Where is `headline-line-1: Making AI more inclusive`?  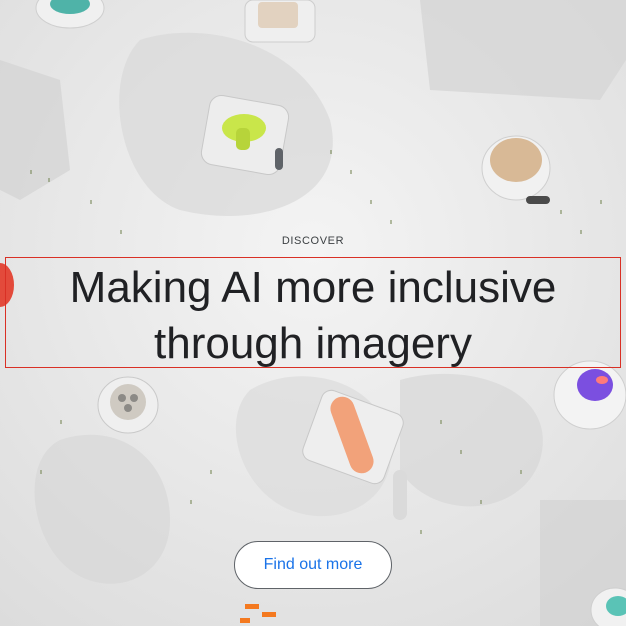
headline-line-1: Making AI more inclusive is located at coordinates (313, 287).